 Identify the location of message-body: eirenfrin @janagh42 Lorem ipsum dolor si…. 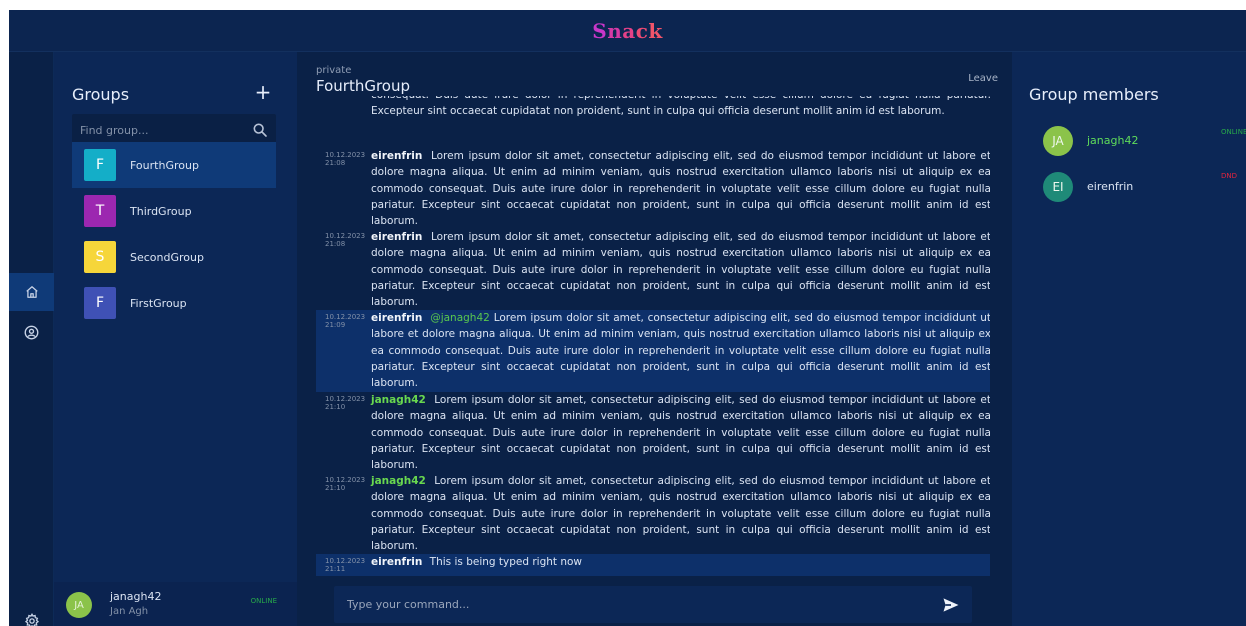
(680, 350).